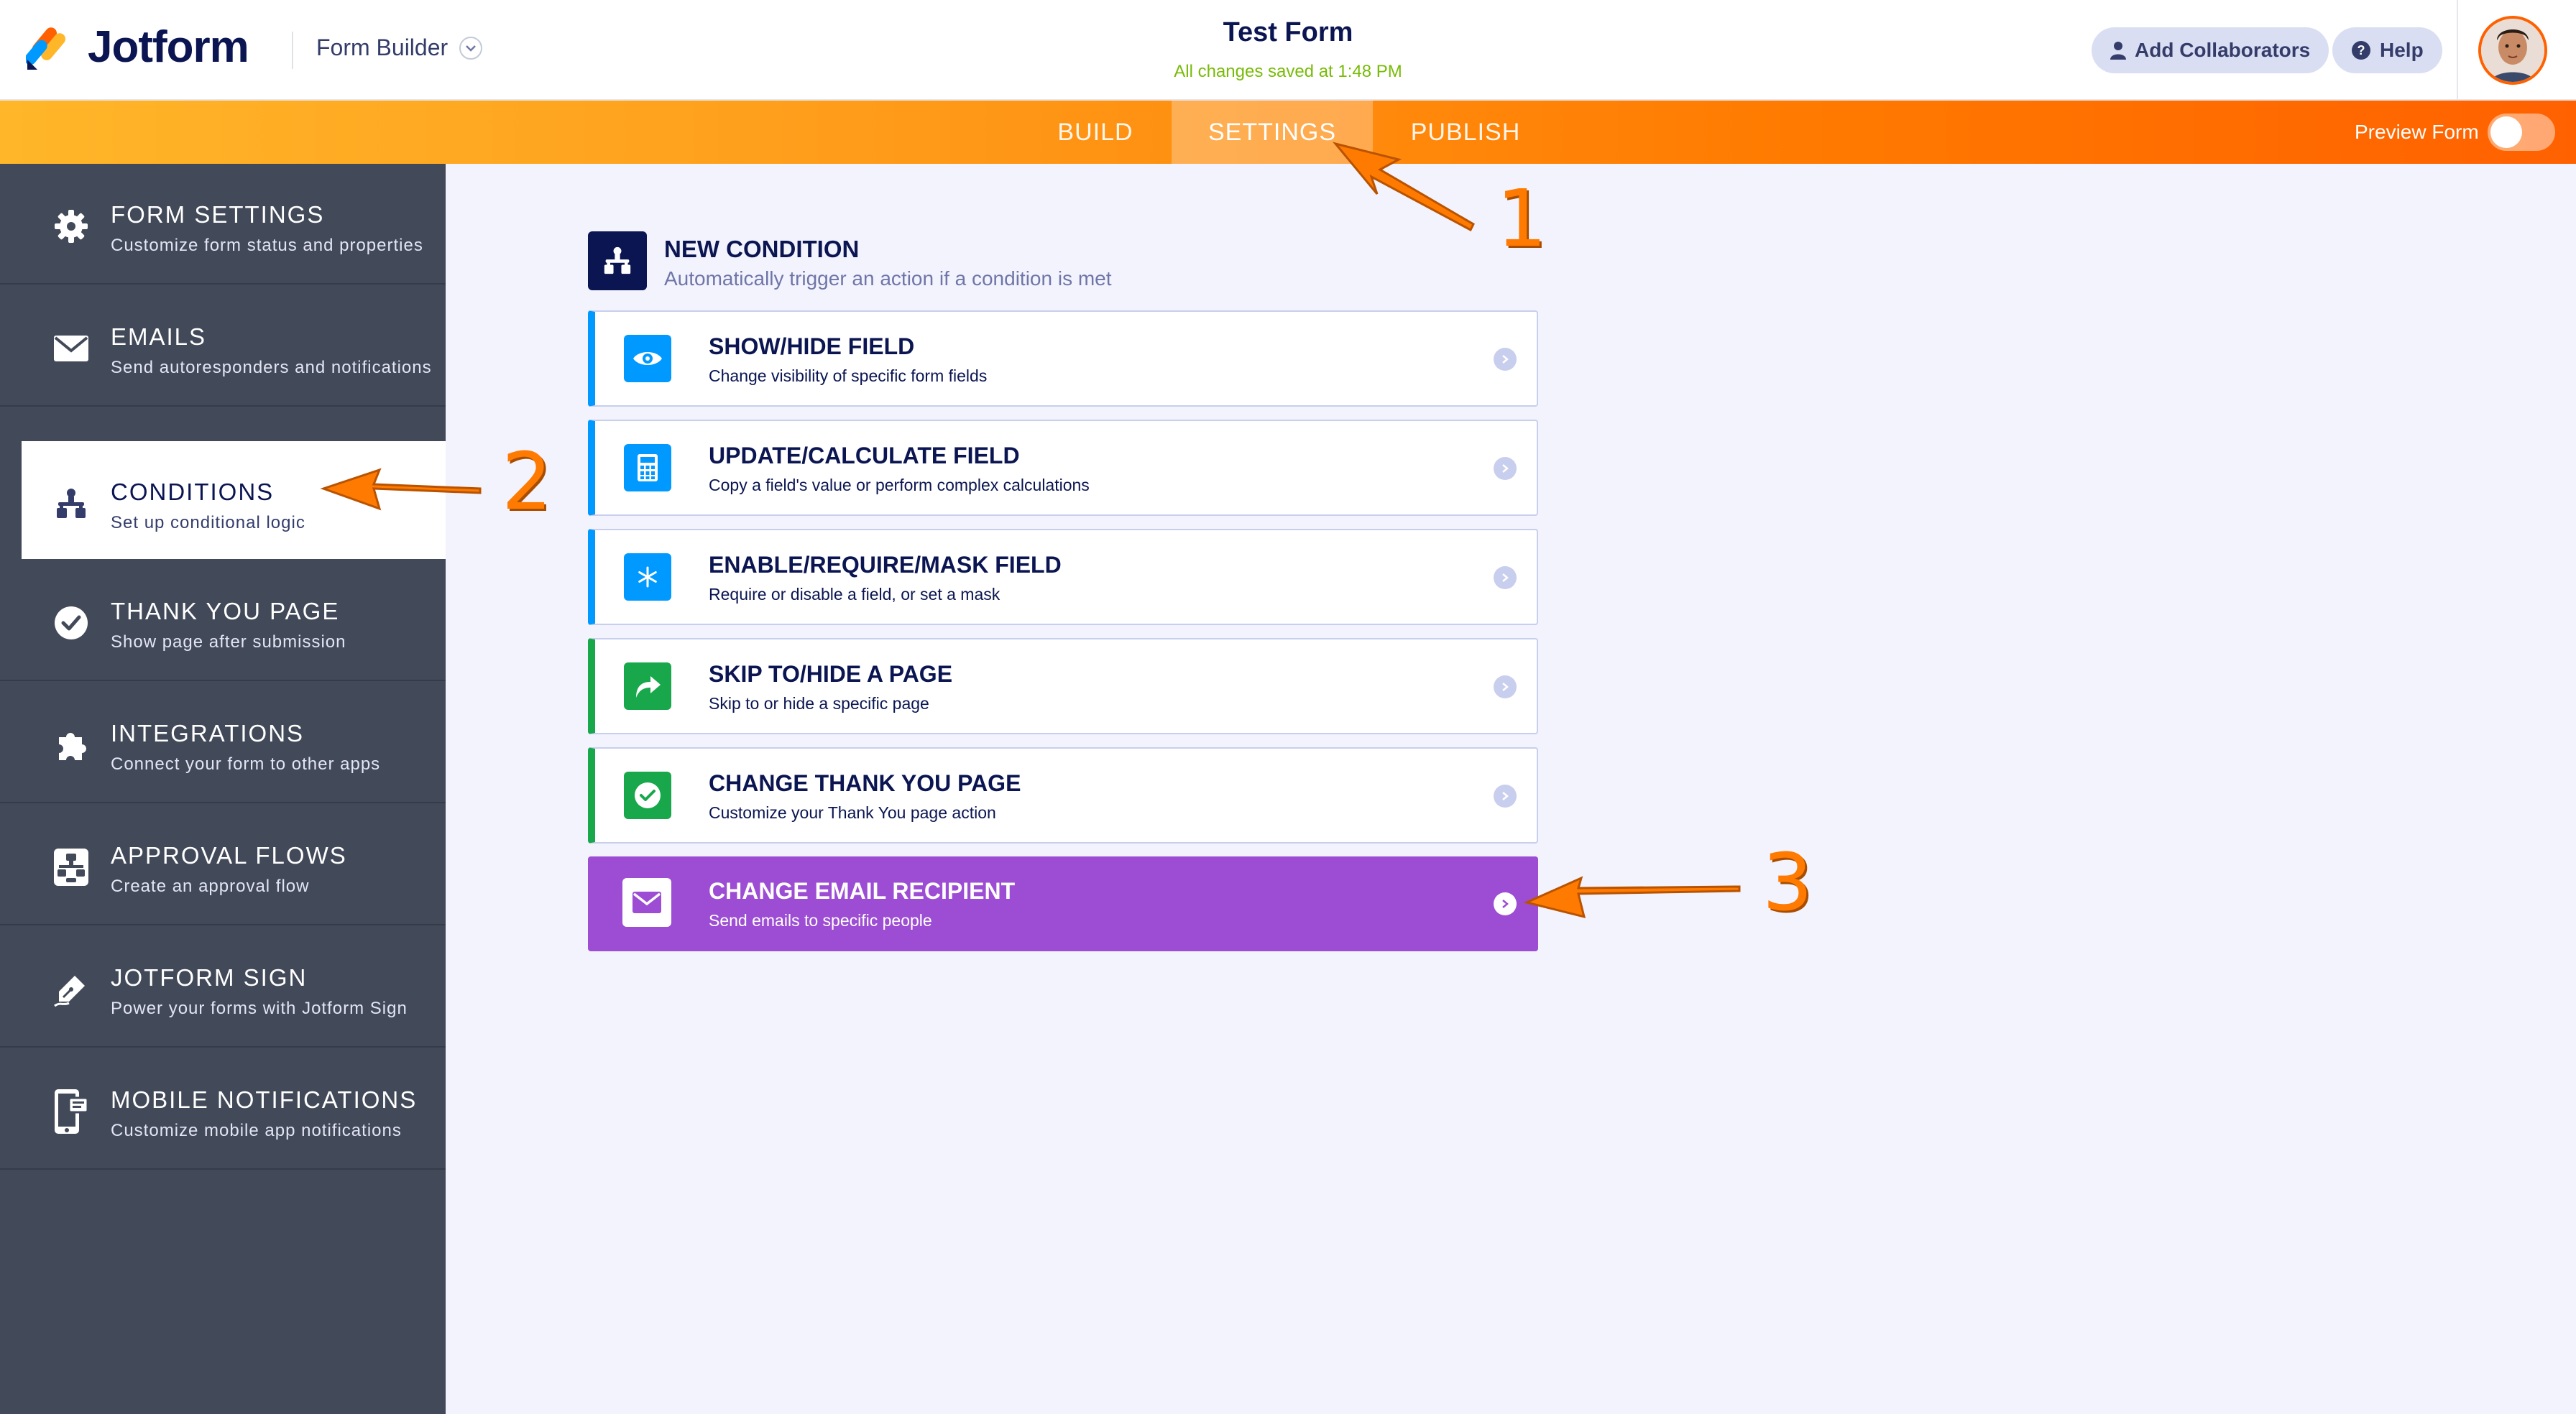 The image size is (2576, 1414). Describe the element at coordinates (647, 796) in the screenshot. I see `check-icon` at that location.